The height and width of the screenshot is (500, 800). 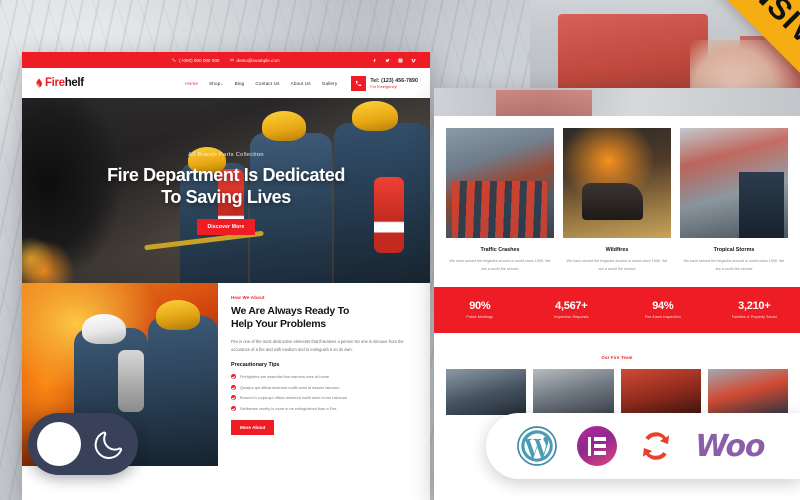 What do you see at coordinates (387, 60) in the screenshot?
I see `twitter-icon` at bounding box center [387, 60].